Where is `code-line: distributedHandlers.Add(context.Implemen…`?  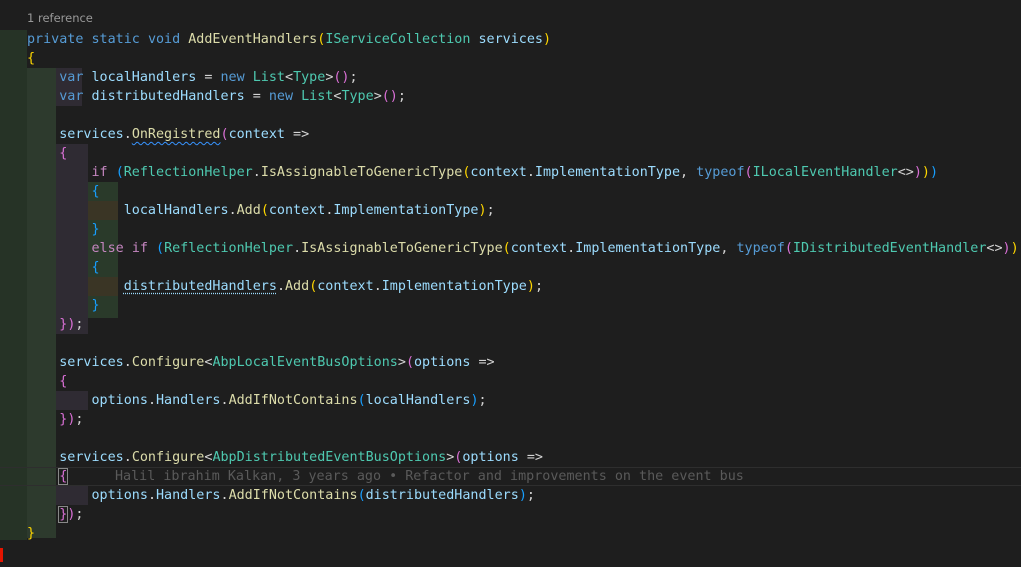 code-line: distributedHandlers.Add(context.Implemen… is located at coordinates (285, 286).